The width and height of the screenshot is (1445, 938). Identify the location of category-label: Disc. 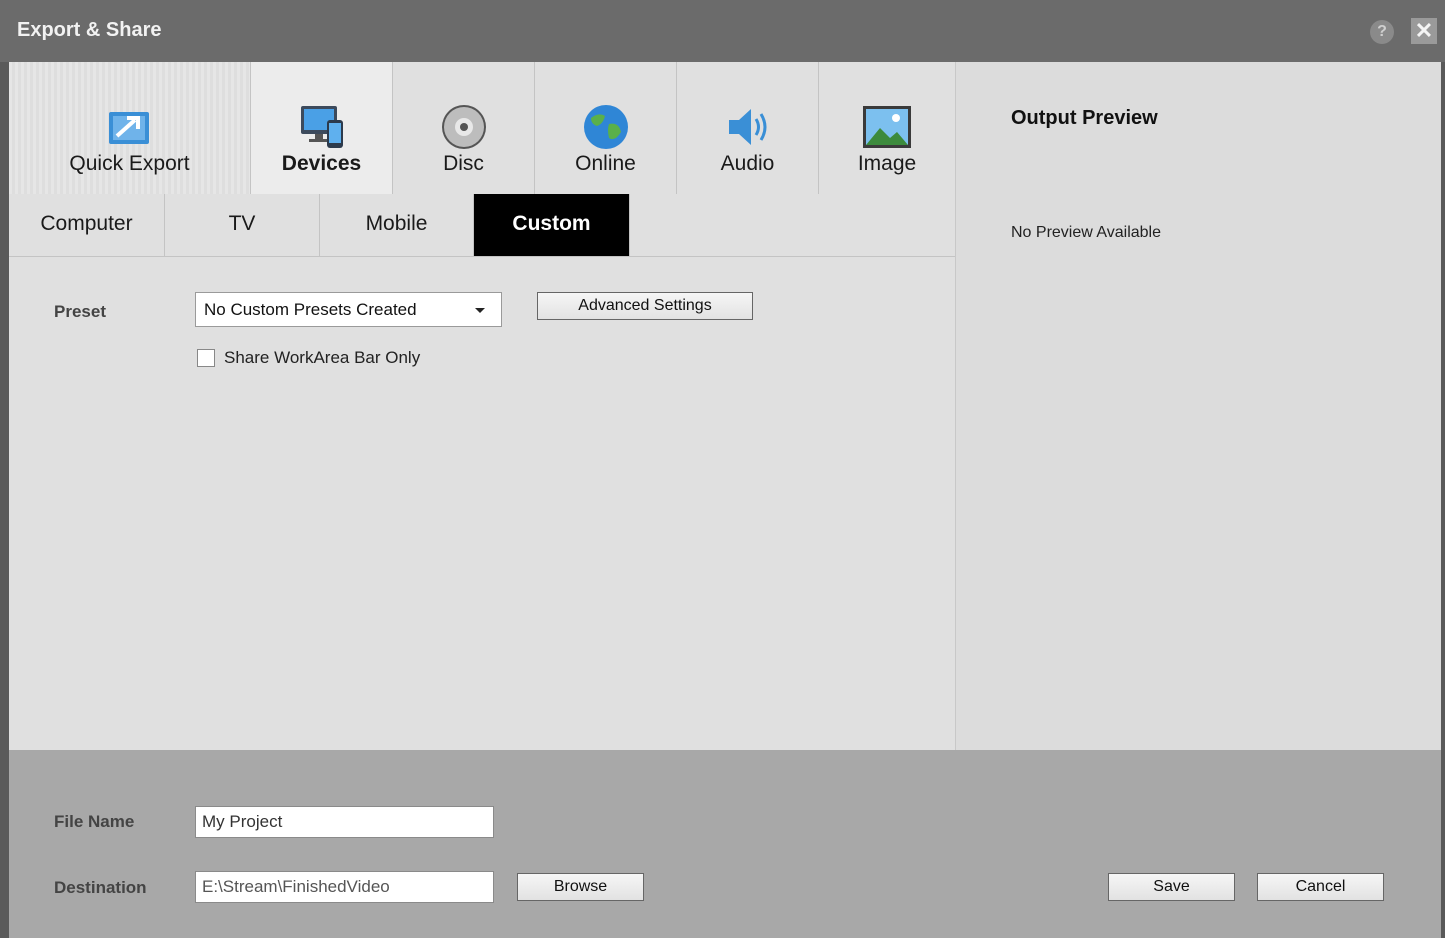
(463, 163).